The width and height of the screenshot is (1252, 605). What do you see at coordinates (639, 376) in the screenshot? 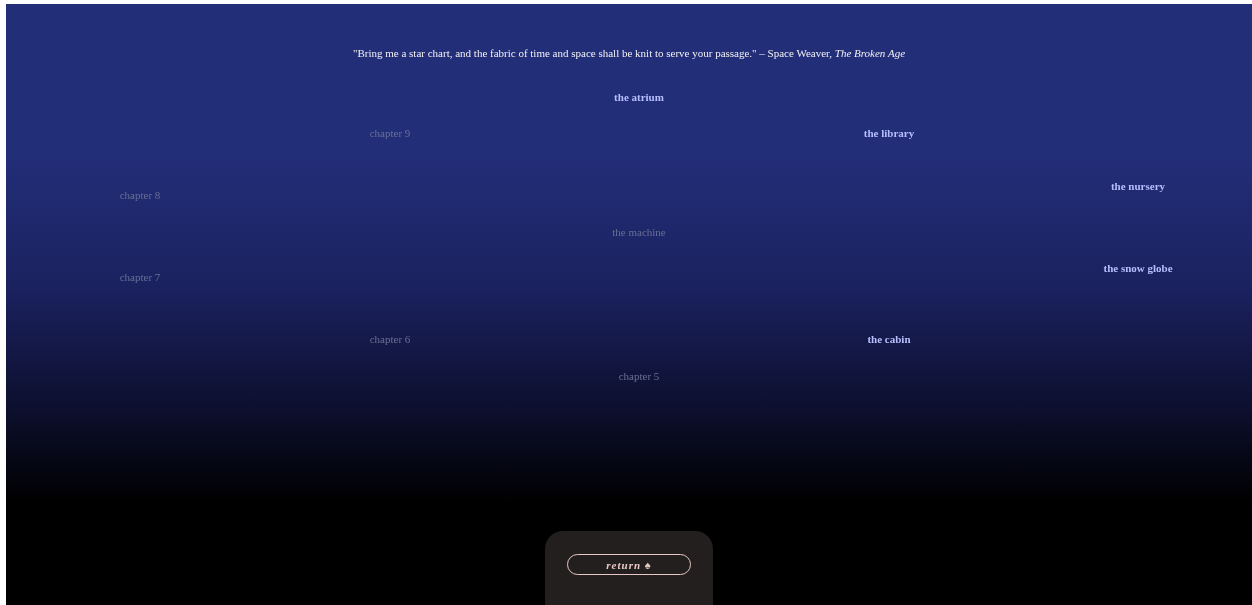
I see `map-link: chapter 5` at bounding box center [639, 376].